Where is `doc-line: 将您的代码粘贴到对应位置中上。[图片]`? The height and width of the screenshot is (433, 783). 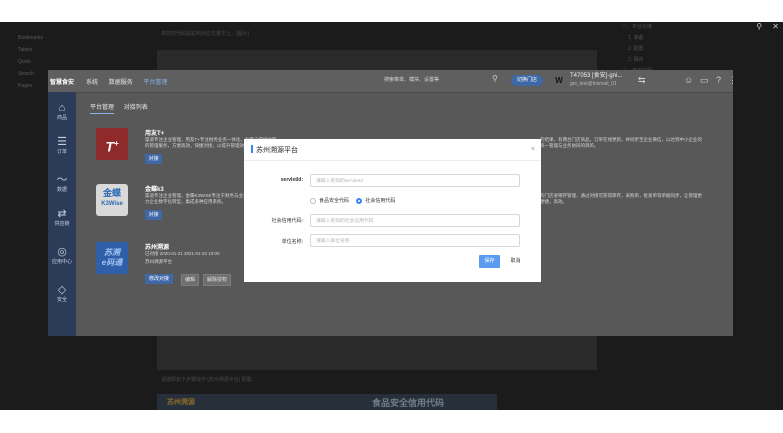 doc-line: 将您的代码粘贴到对应位置中上。[图片] is located at coordinates (205, 34).